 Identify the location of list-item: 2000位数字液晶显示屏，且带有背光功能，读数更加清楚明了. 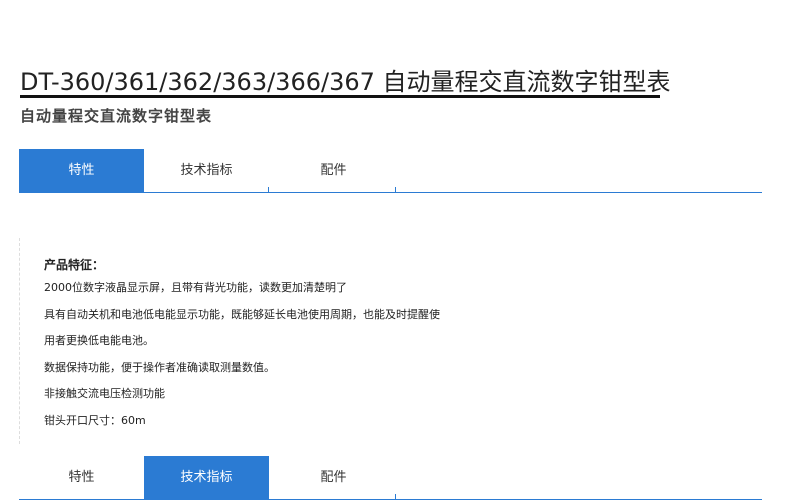
(195, 287).